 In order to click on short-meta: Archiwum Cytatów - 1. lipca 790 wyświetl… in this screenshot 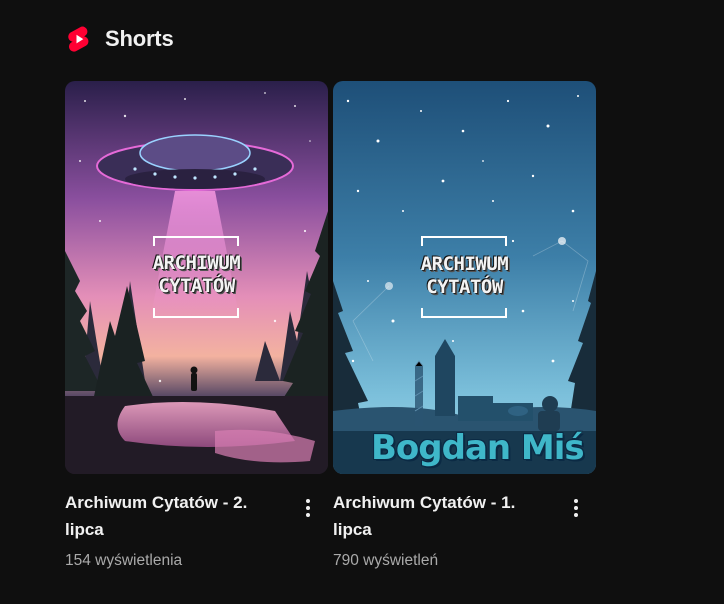, I will do `click(464, 531)`.